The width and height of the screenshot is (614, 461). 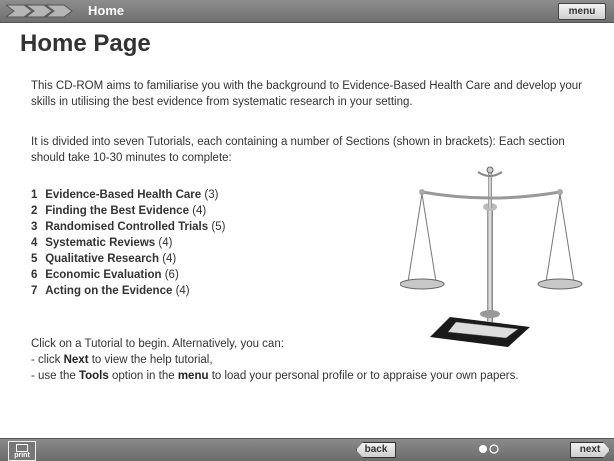 I want to click on tutorial-item: 3 Randomised Controlled Trials (5), so click(x=128, y=227).